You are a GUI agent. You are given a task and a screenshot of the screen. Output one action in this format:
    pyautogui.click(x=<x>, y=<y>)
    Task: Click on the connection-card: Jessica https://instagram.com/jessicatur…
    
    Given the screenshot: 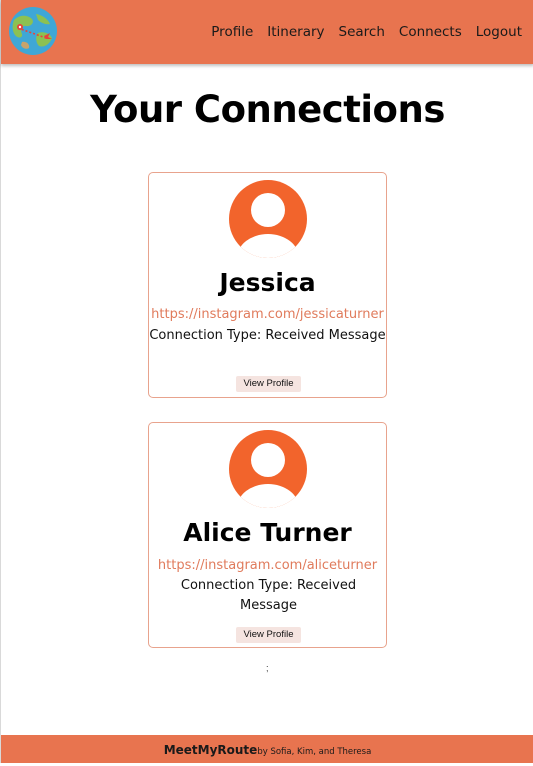 What is the action you would take?
    pyautogui.click(x=267, y=285)
    